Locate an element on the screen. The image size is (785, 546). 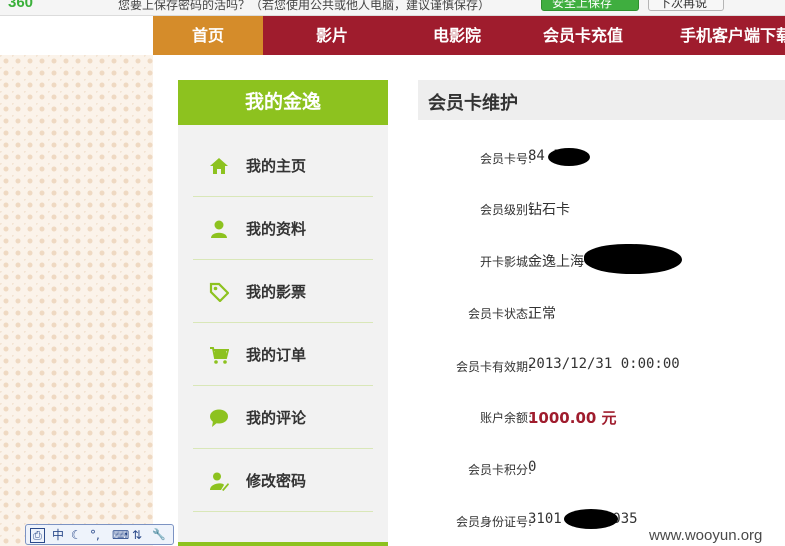
card-status-value: 正常 is located at coordinates (542, 314).